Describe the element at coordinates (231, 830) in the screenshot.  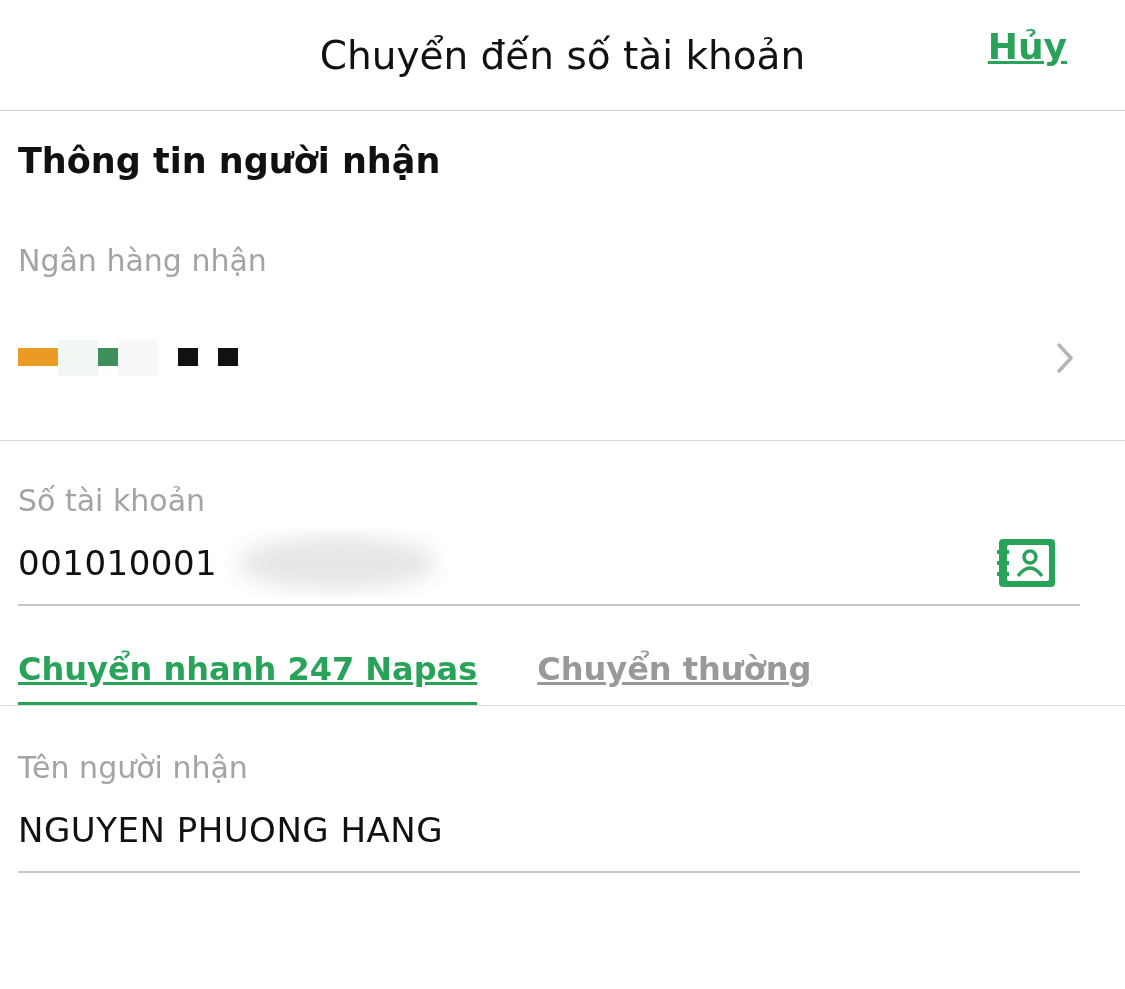
I see `recipient-name-field: NGUYEN PHUONG HANG` at that location.